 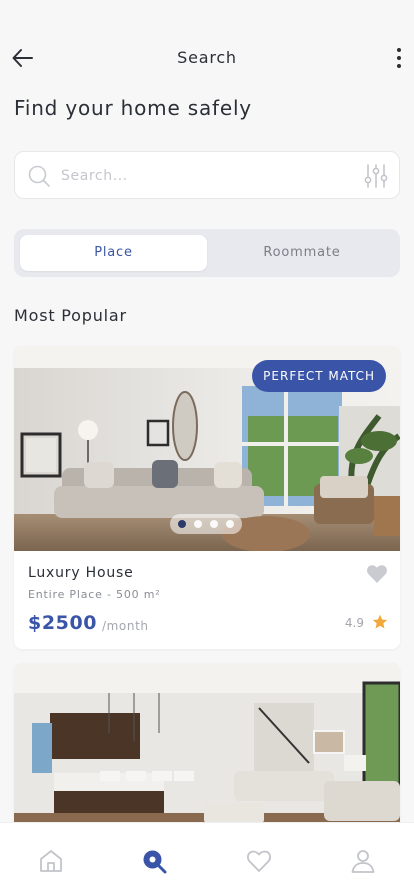 I want to click on search-input, so click(x=206, y=176).